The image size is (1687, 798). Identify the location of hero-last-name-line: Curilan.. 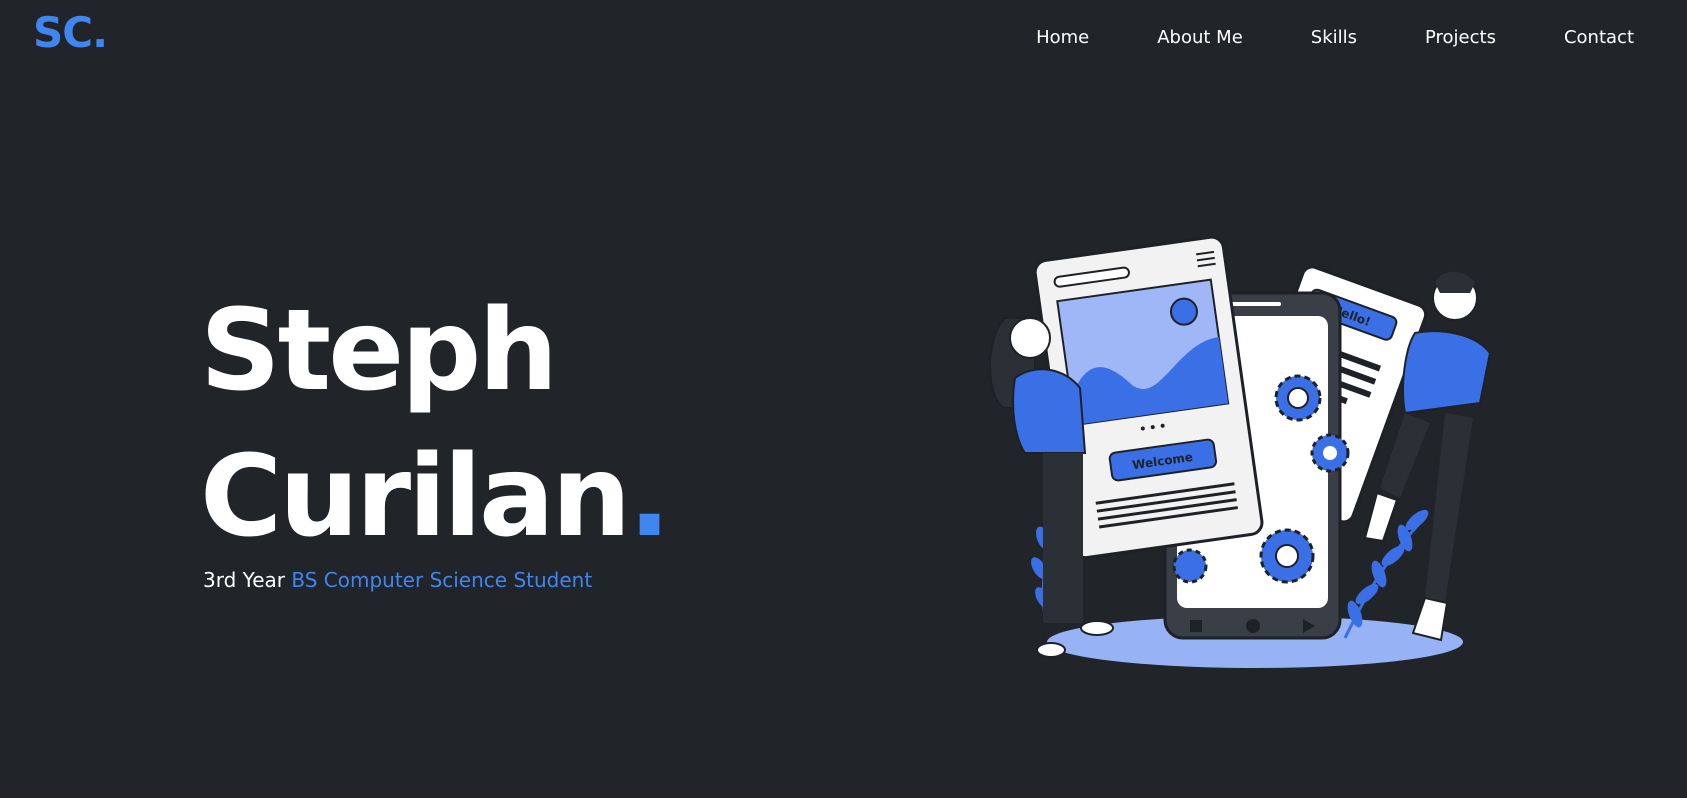
(435, 497).